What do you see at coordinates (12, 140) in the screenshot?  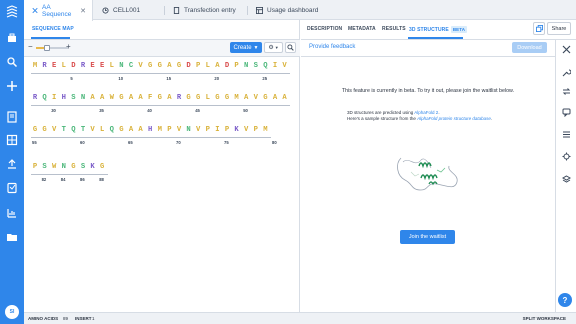 I see `registry-icon` at bounding box center [12, 140].